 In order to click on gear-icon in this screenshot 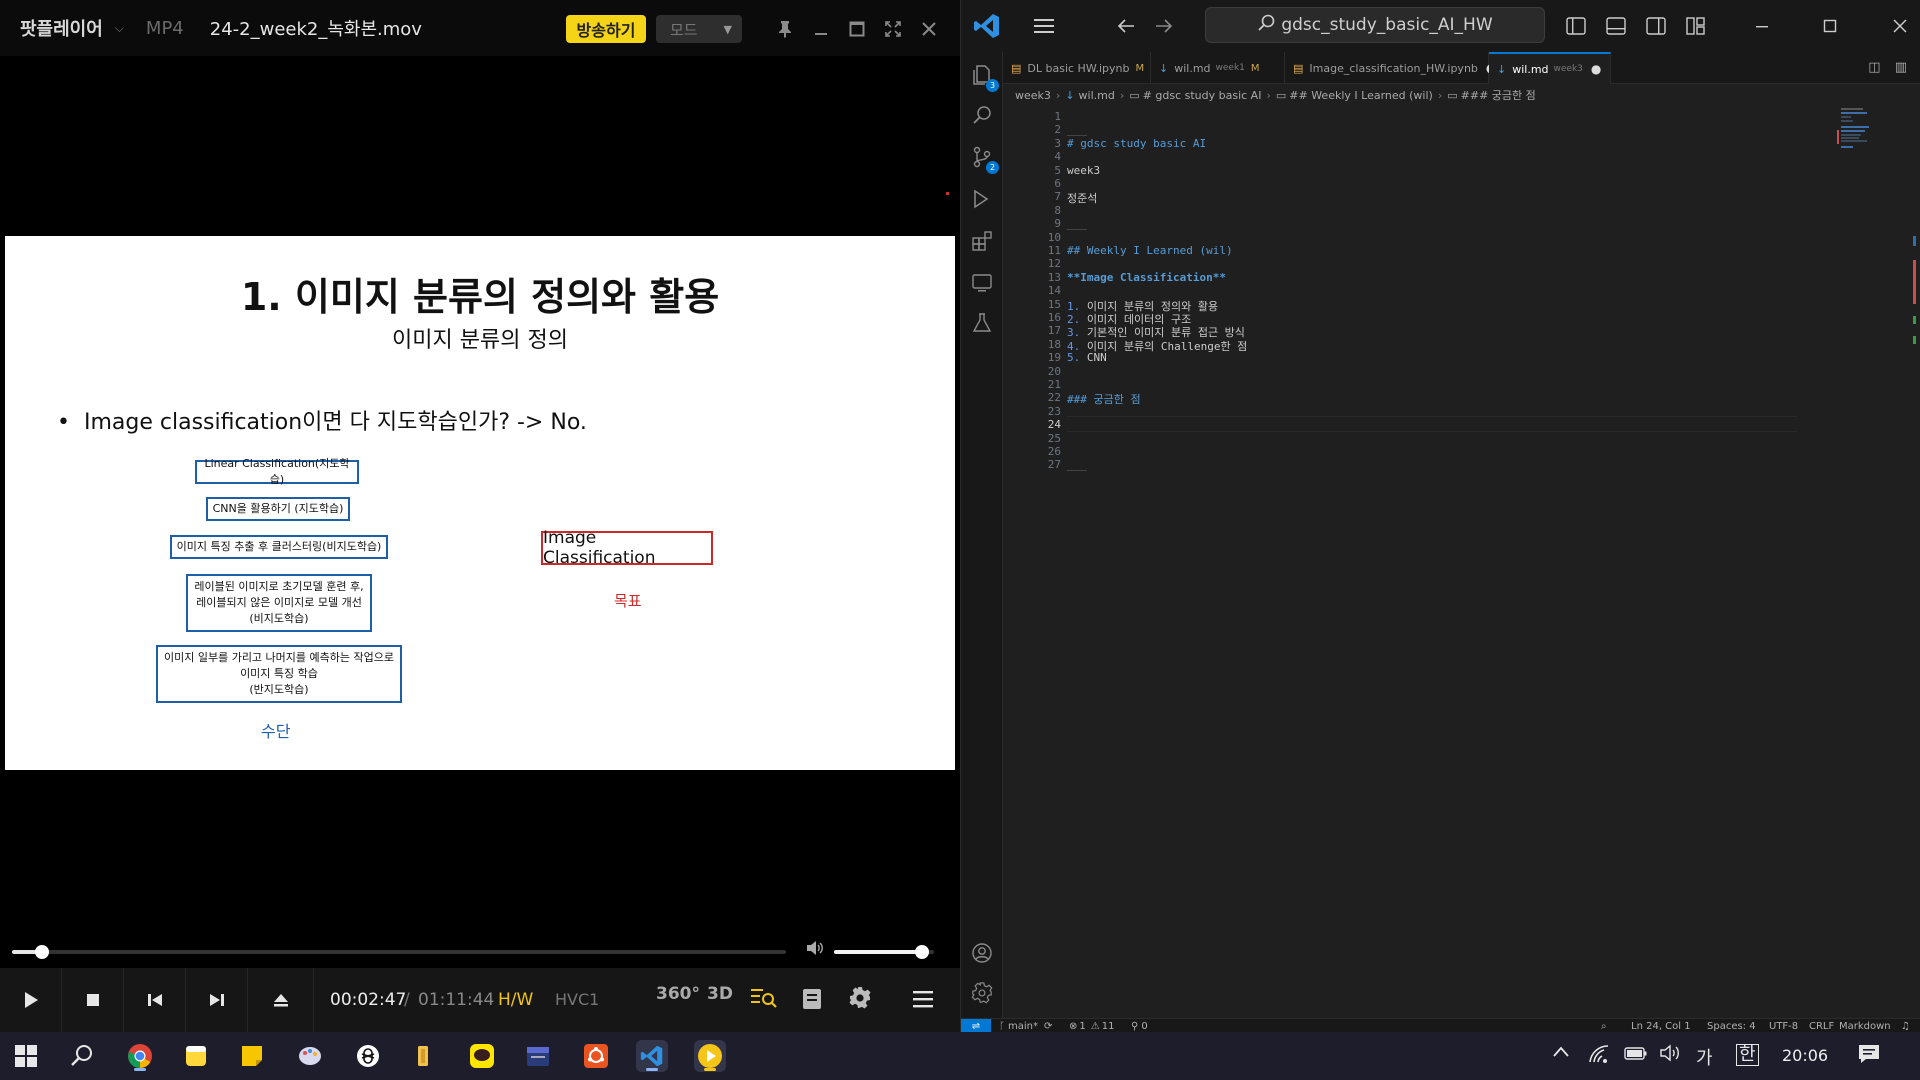, I will do `click(860, 1000)`.